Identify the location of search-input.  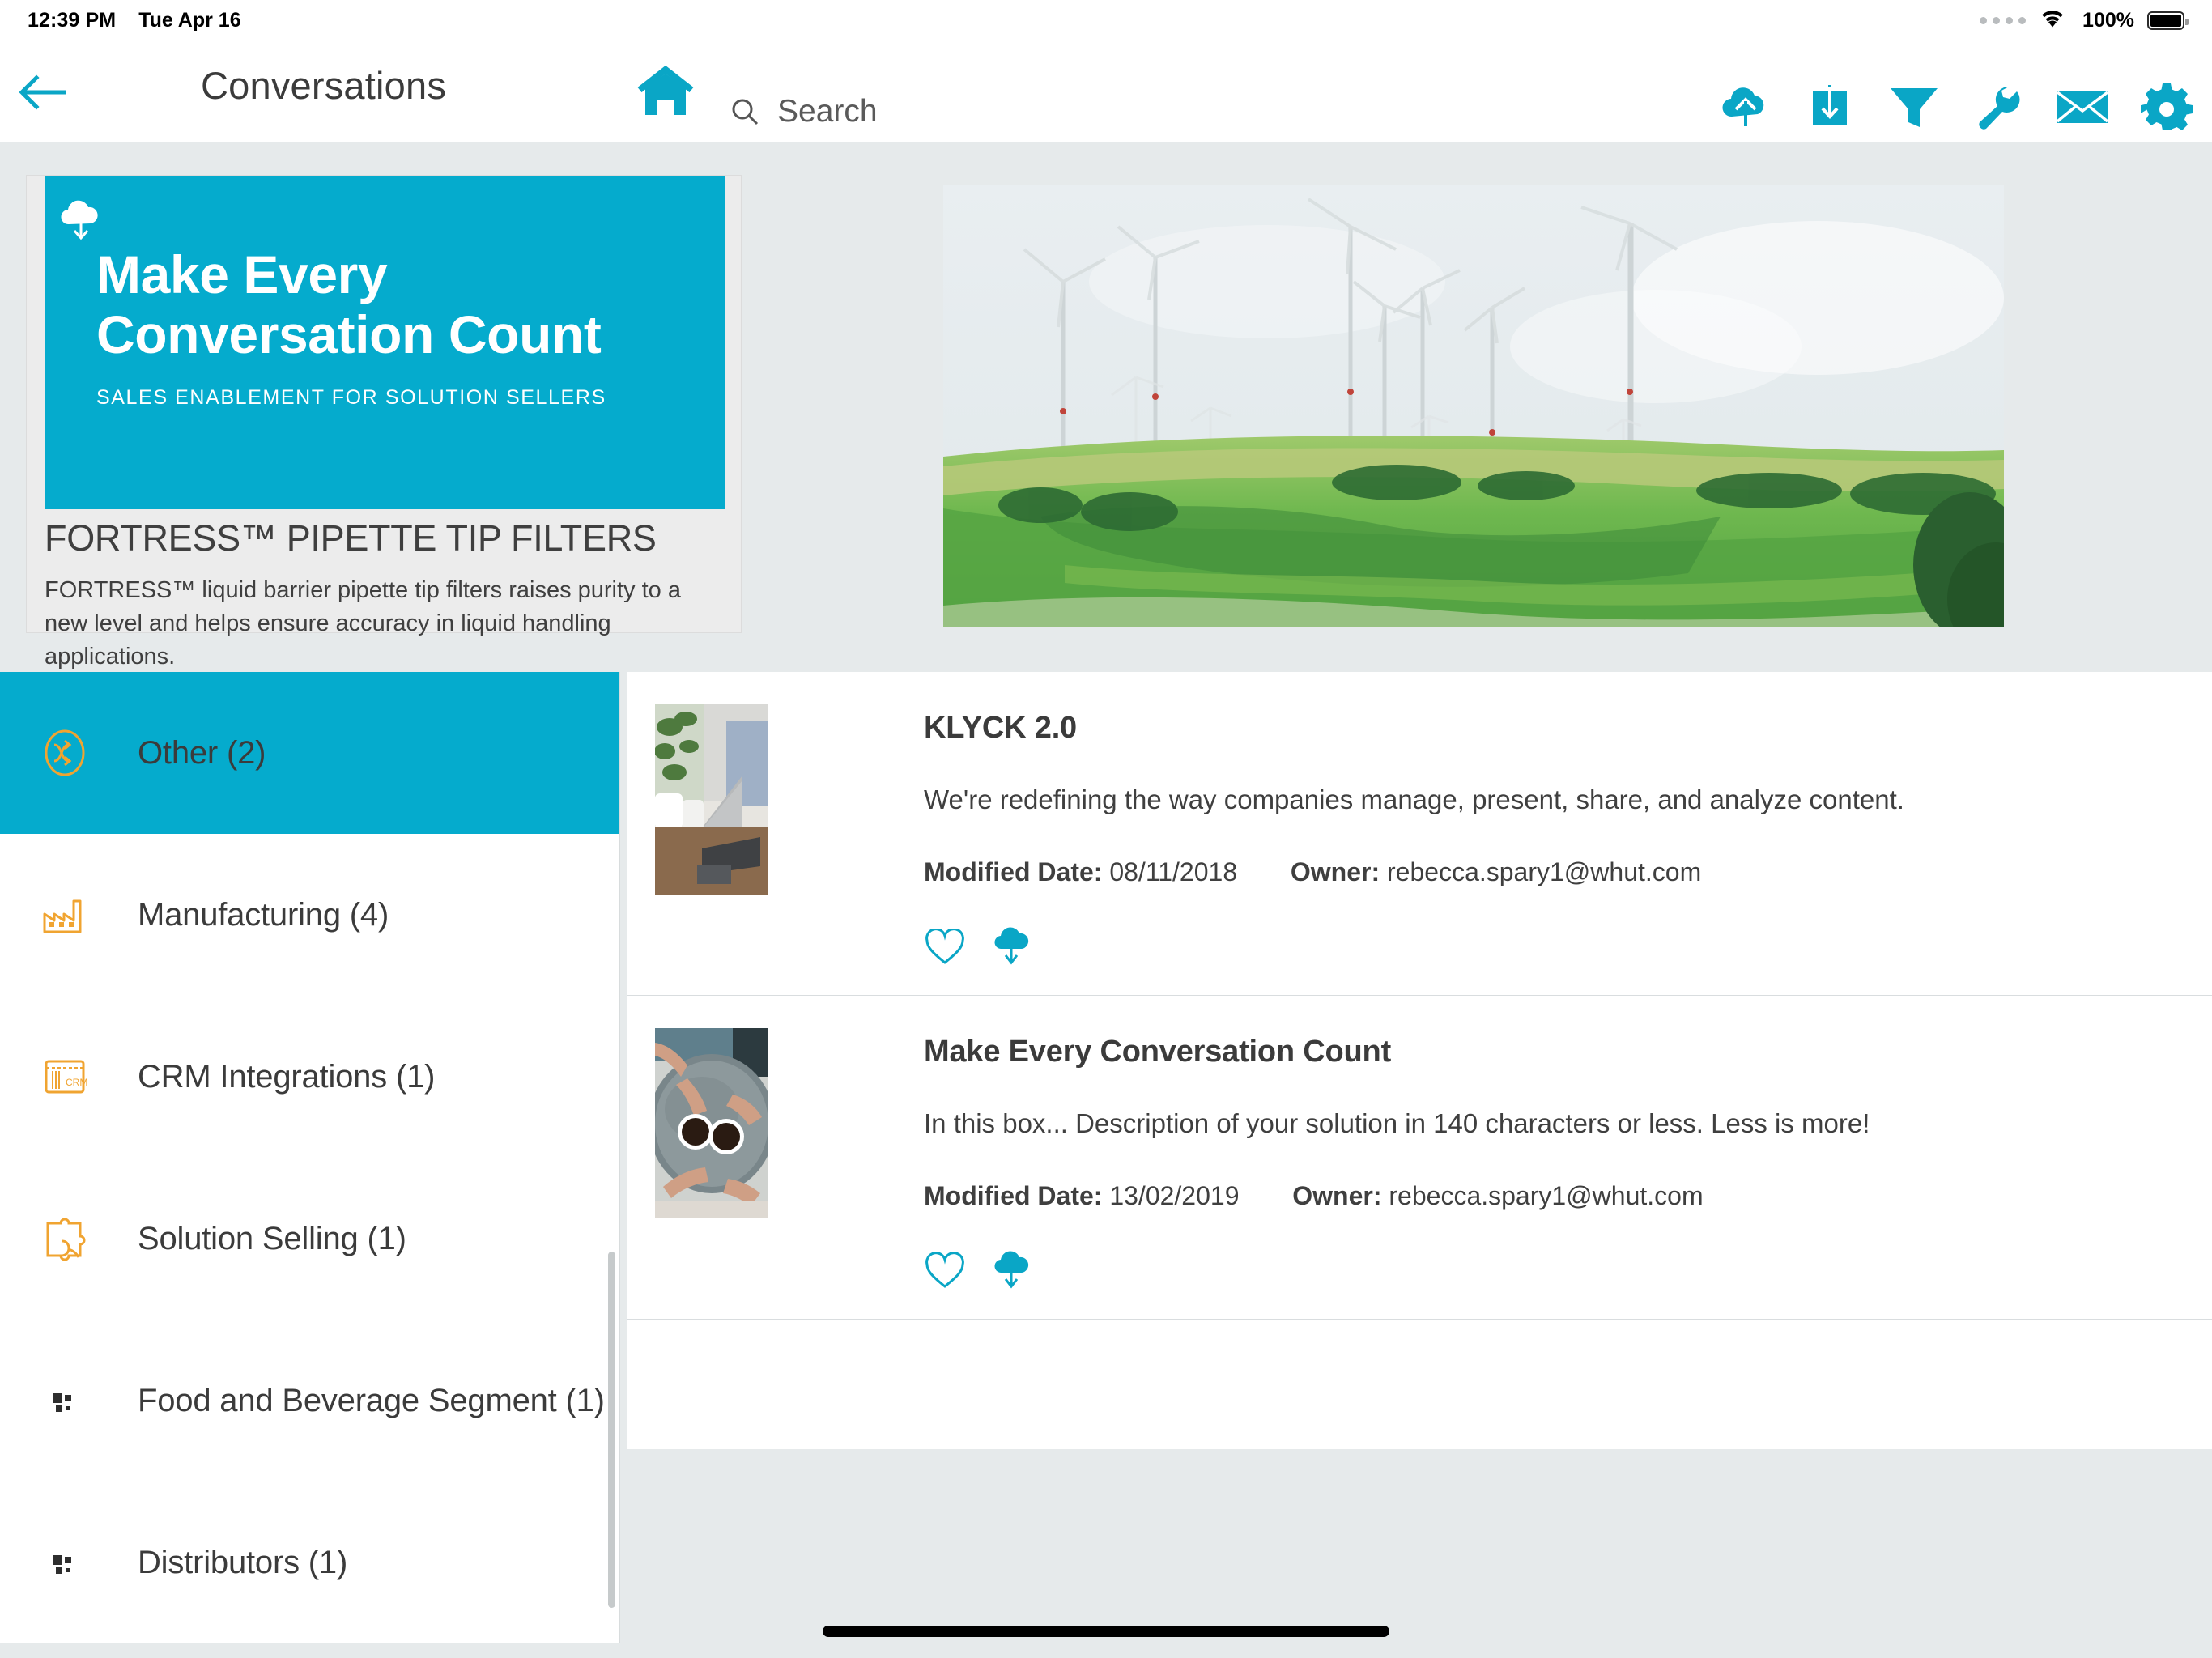
(1203, 112).